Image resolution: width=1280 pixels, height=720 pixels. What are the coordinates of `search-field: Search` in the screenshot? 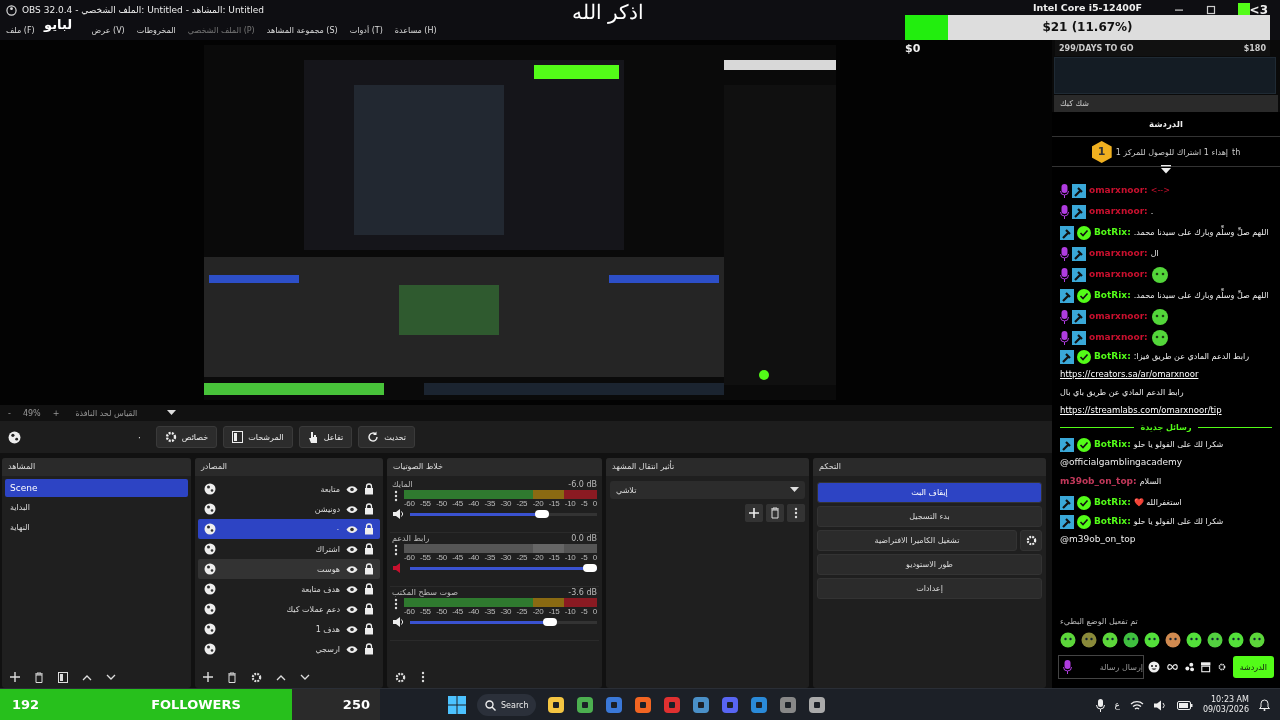 It's located at (507, 705).